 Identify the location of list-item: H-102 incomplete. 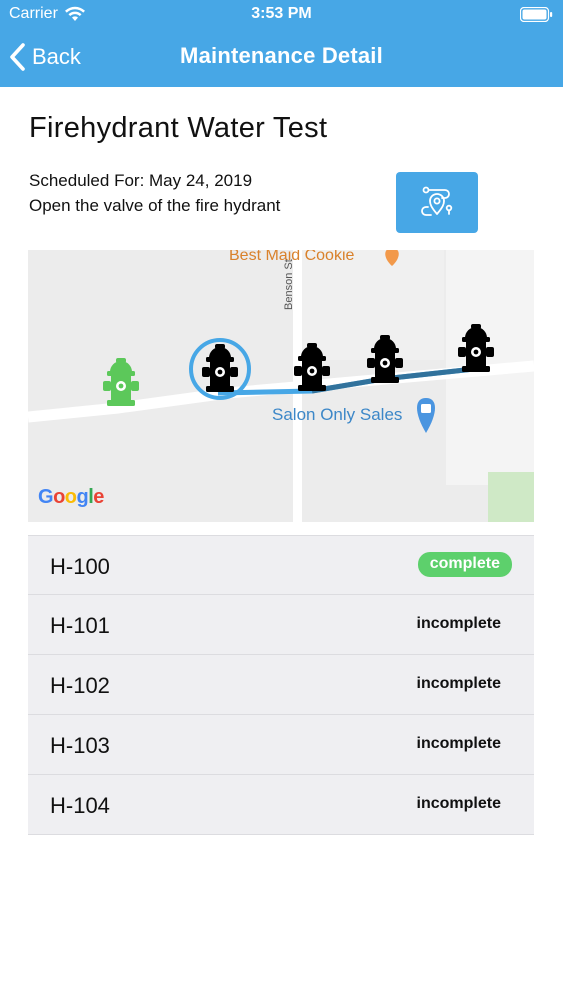
(281, 685).